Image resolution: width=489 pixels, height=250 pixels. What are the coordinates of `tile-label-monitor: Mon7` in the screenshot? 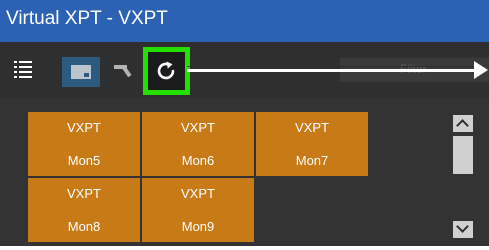 It's located at (312, 160).